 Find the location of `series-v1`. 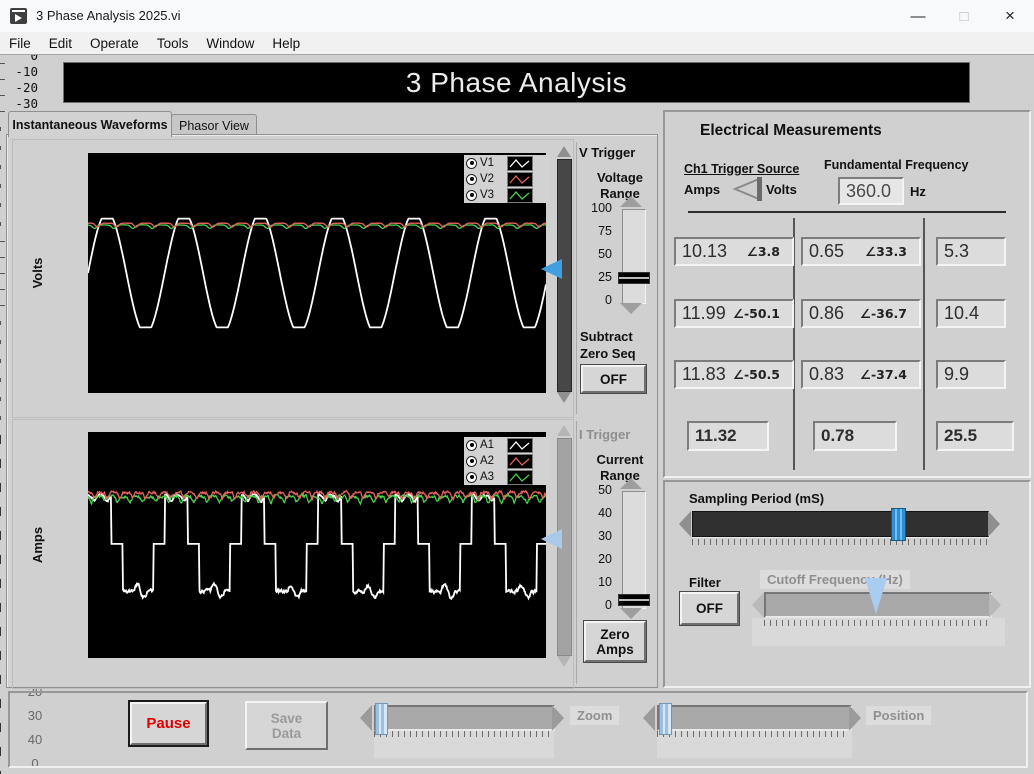

series-v1 is located at coordinates (317, 273).